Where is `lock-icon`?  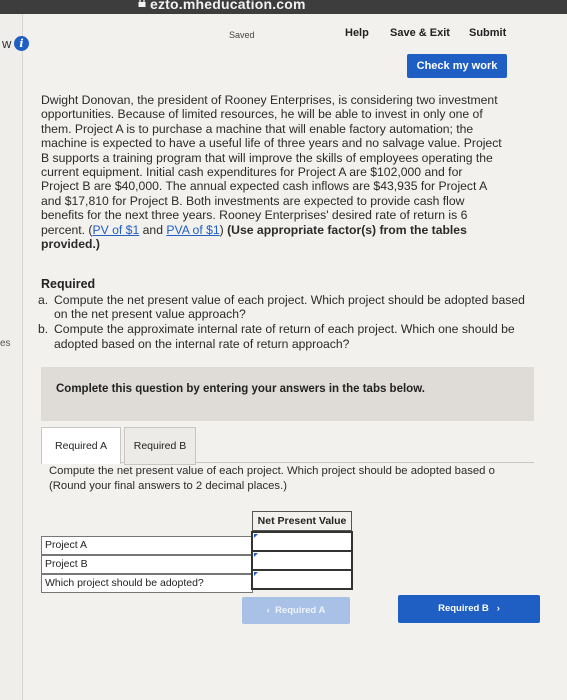
lock-icon is located at coordinates (142, 3).